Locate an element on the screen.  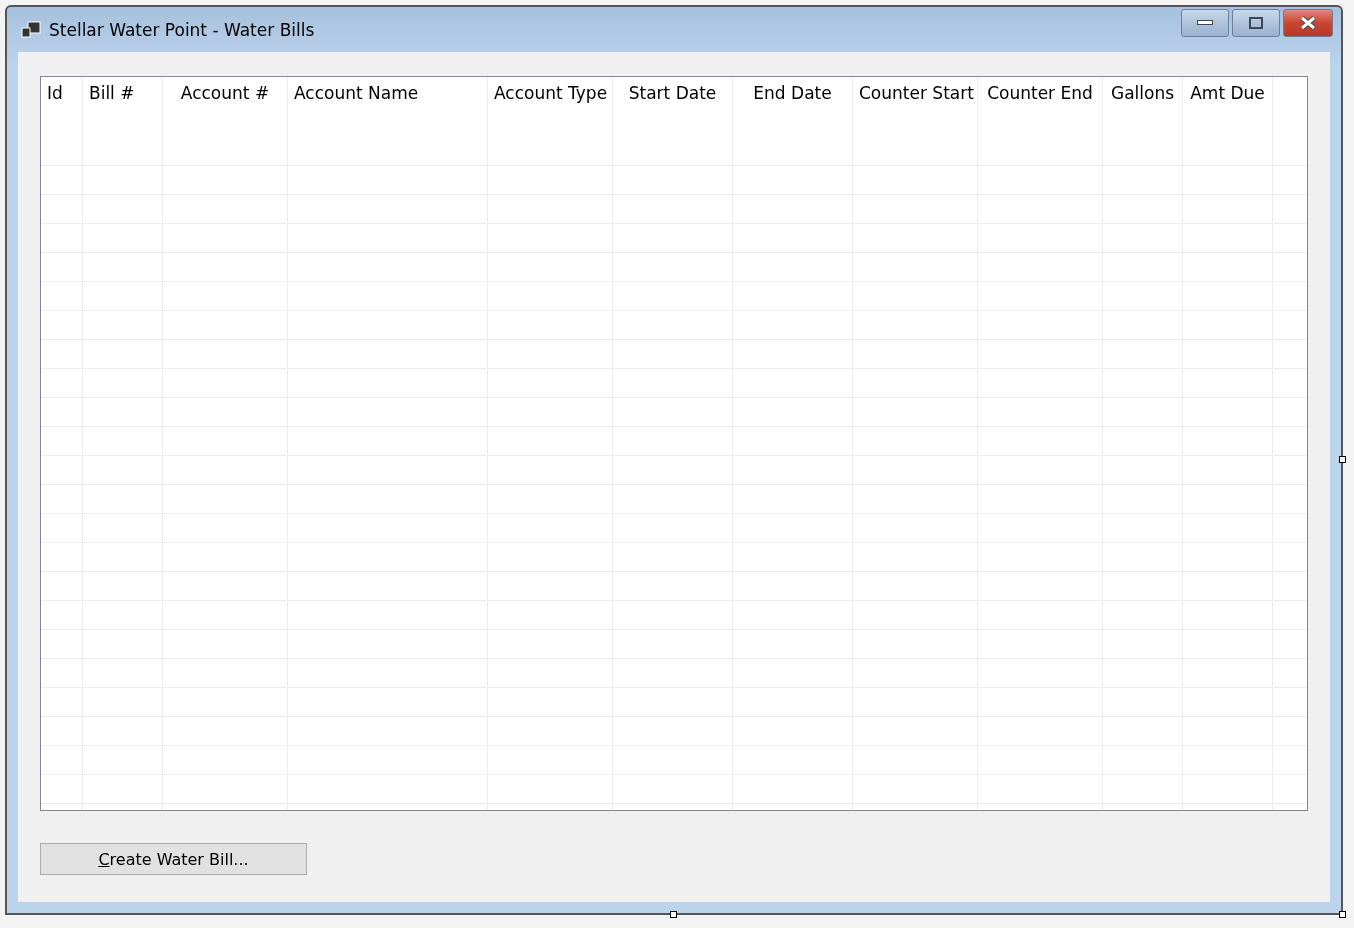
maximize-button is located at coordinates (1256, 22).